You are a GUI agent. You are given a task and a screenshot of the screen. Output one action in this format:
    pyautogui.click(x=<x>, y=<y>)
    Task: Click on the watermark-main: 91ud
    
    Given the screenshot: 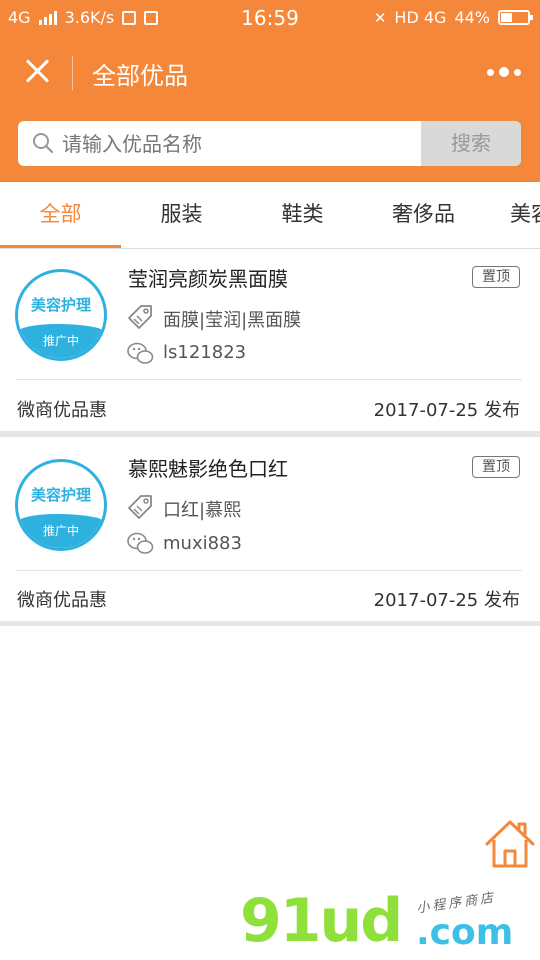 What is the action you would take?
    pyautogui.click(x=321, y=921)
    